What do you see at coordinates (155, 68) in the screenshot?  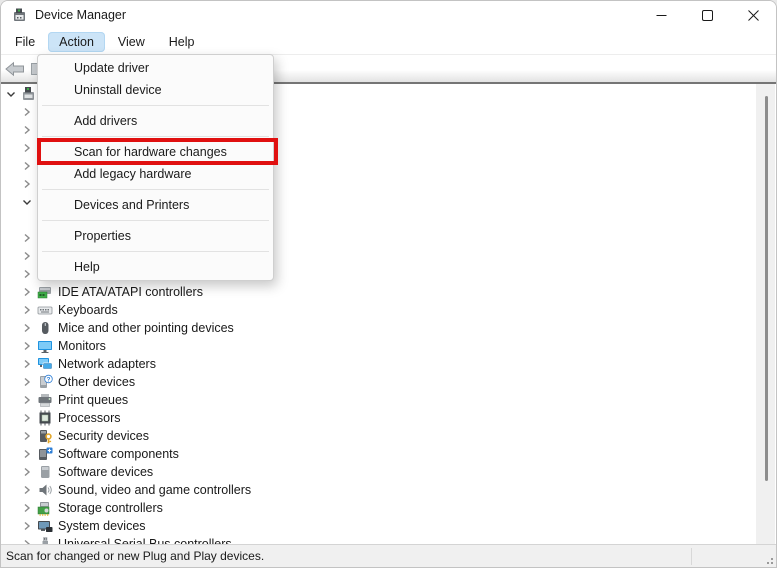 I see `menu-item-update-driver: Update driver` at bounding box center [155, 68].